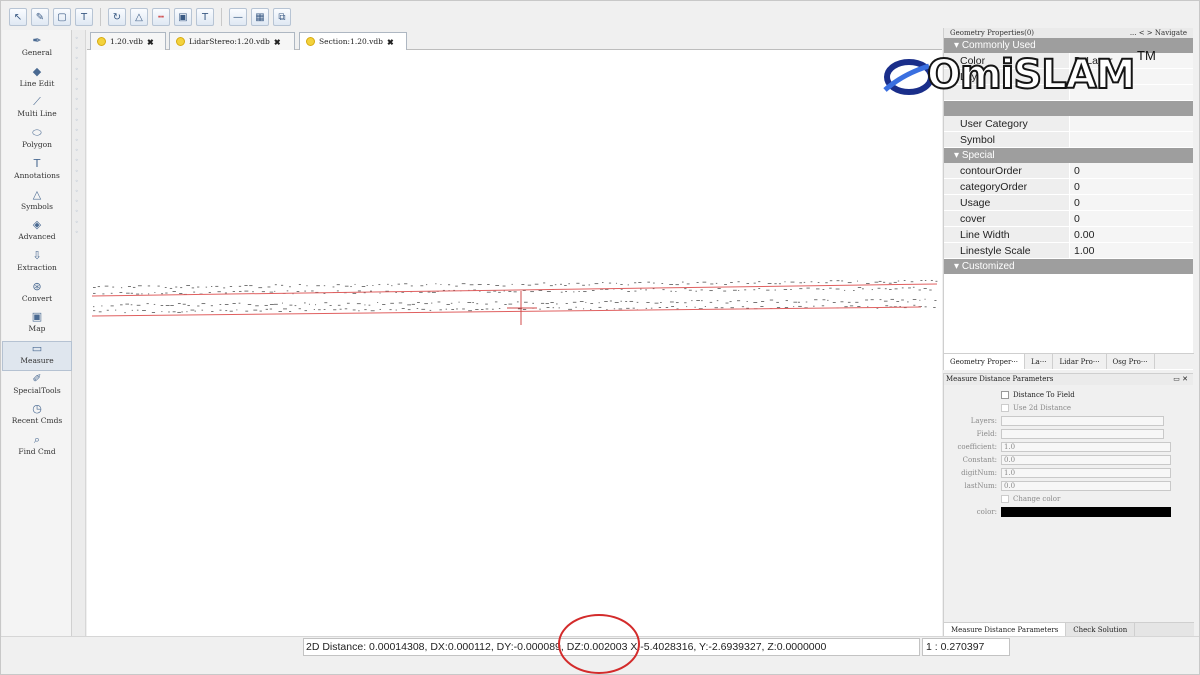 The height and width of the screenshot is (675, 1200). Describe the element at coordinates (1131, 250) in the screenshot. I see `property-value: 1.00` at that location.